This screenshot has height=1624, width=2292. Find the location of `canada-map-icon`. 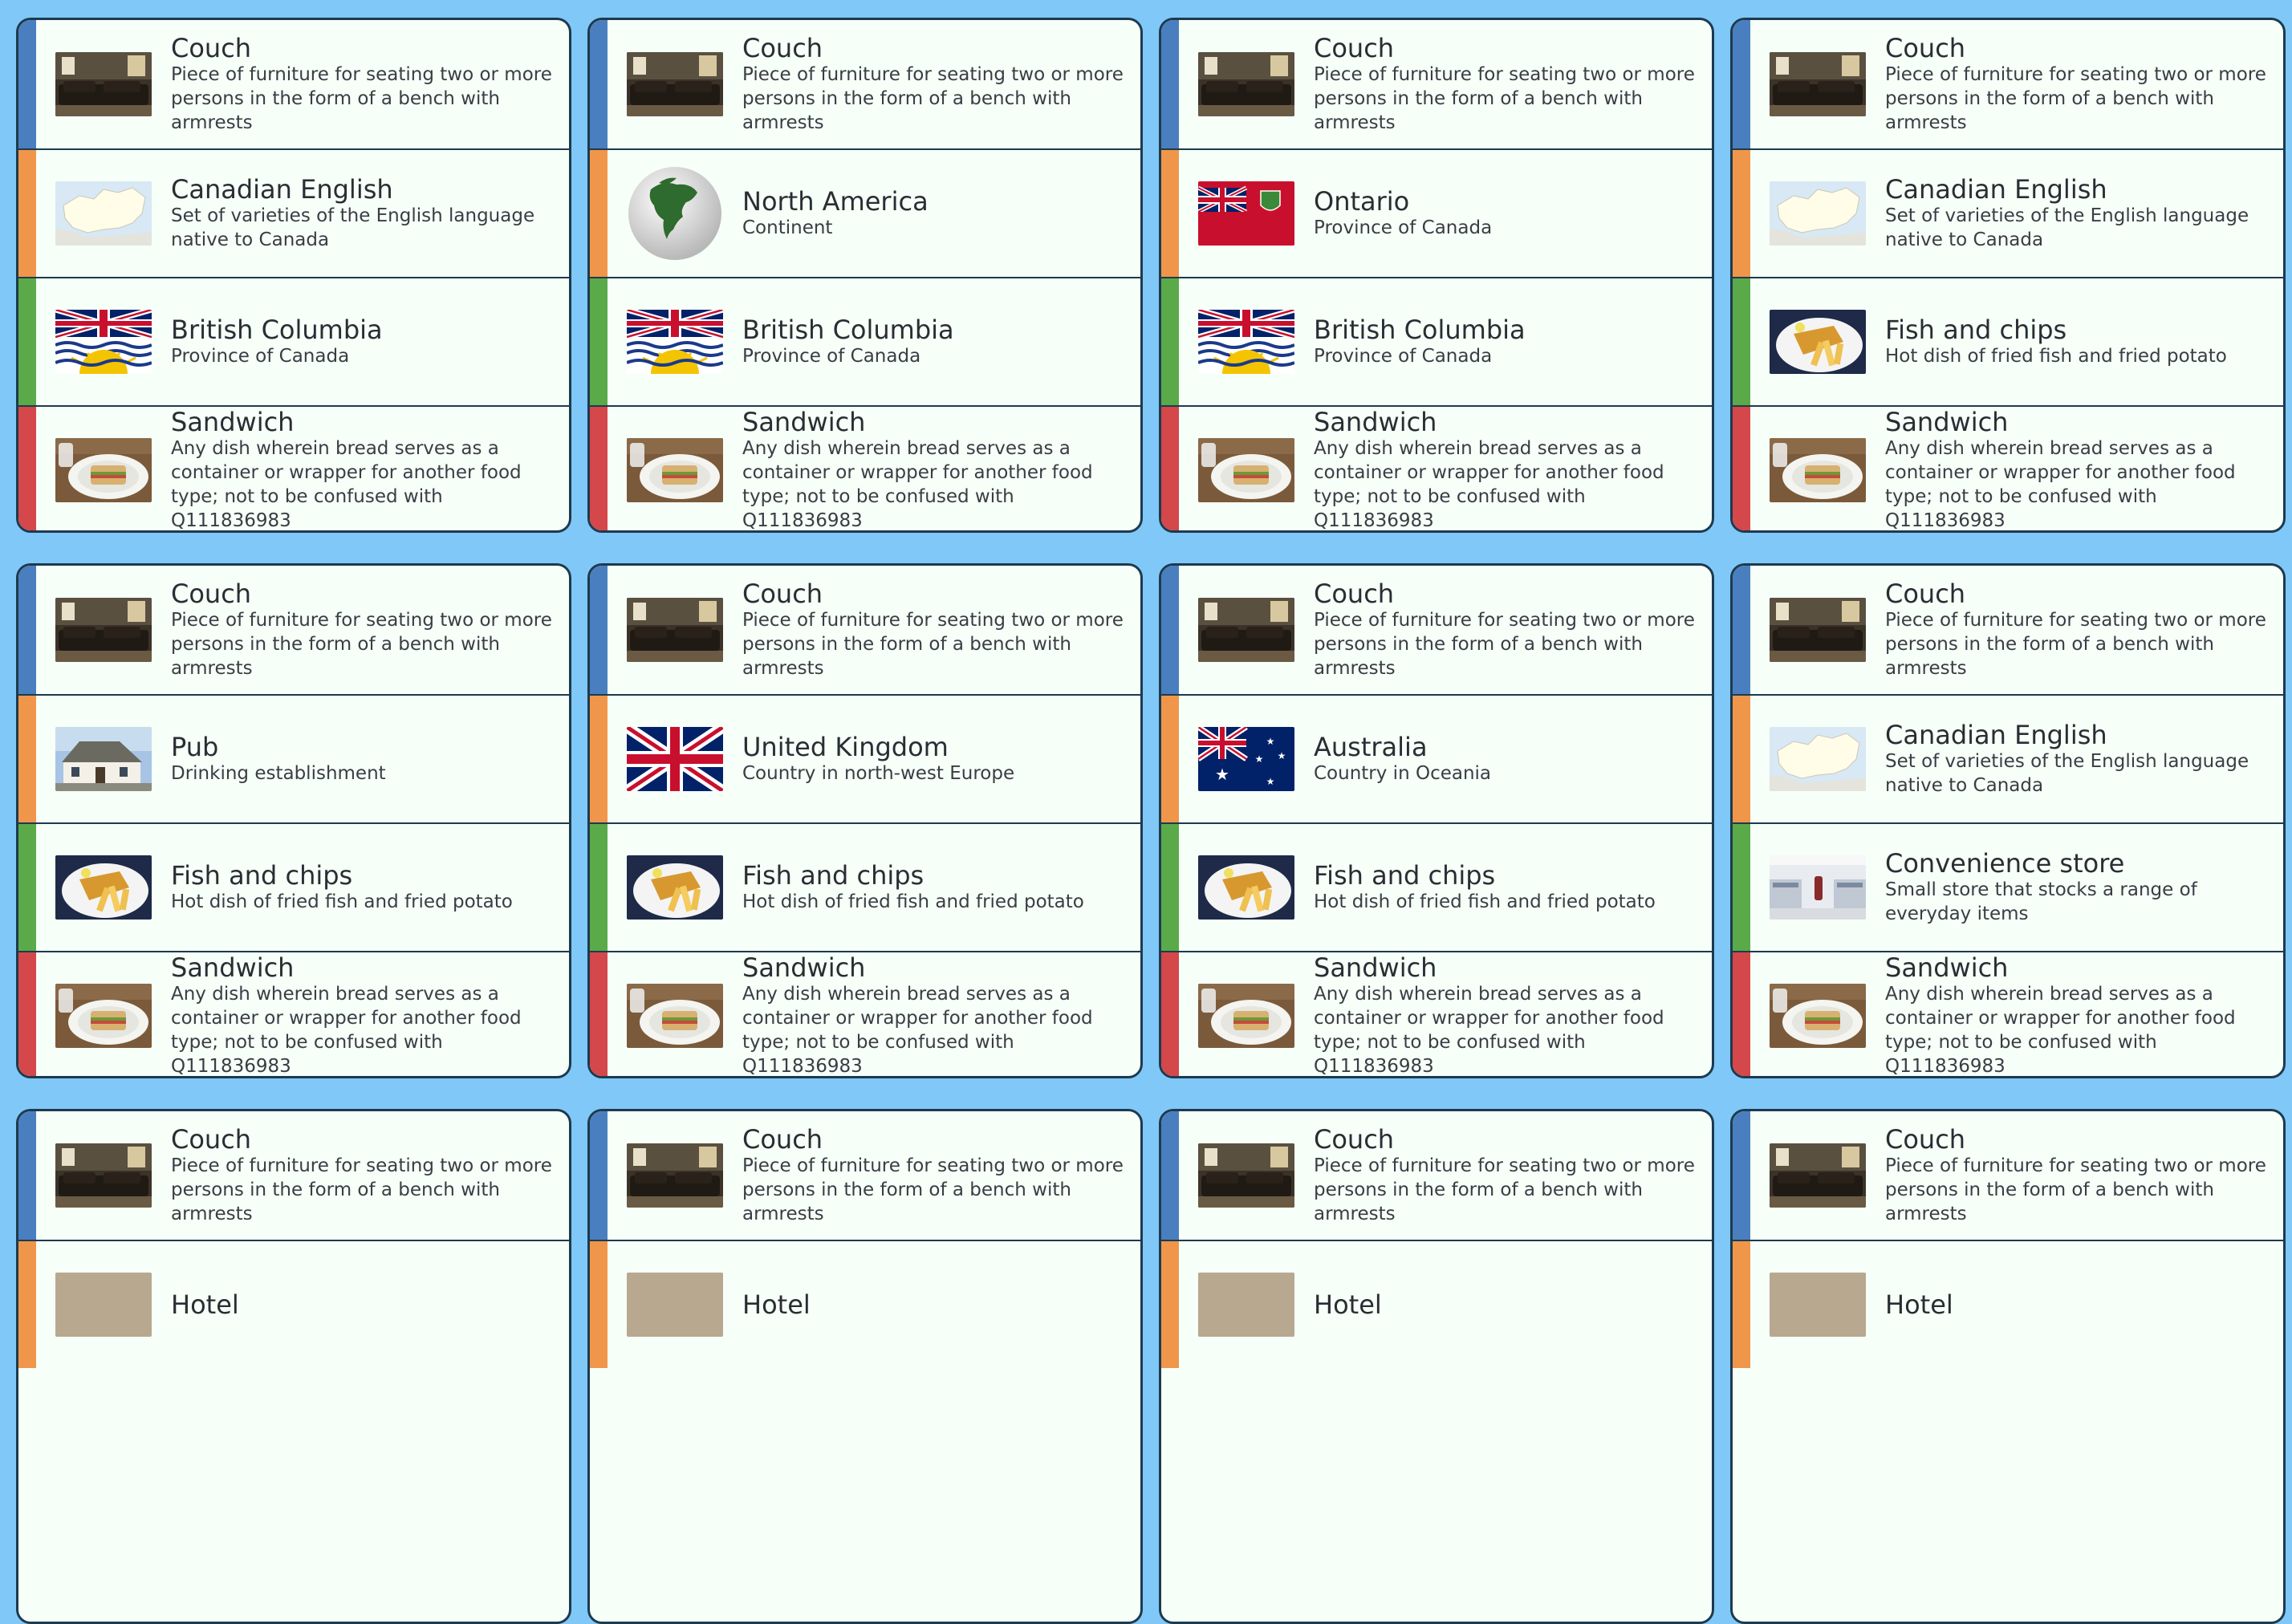

canada-map-icon is located at coordinates (103, 213).